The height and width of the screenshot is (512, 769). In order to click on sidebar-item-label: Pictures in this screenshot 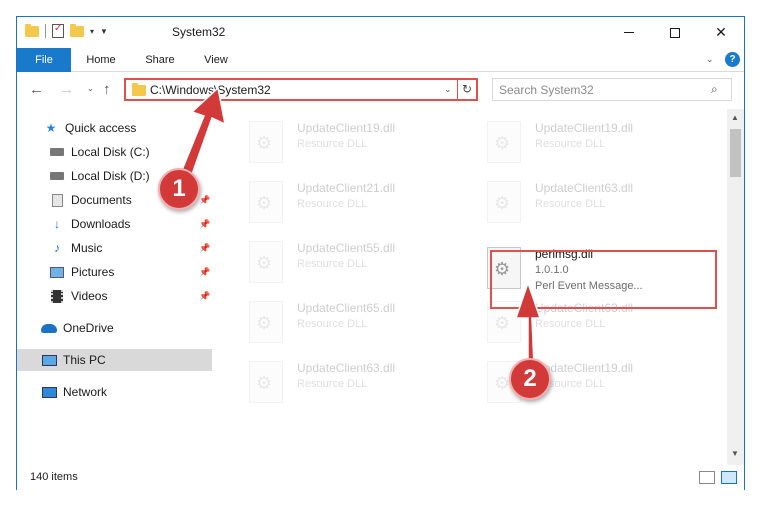, I will do `click(93, 272)`.